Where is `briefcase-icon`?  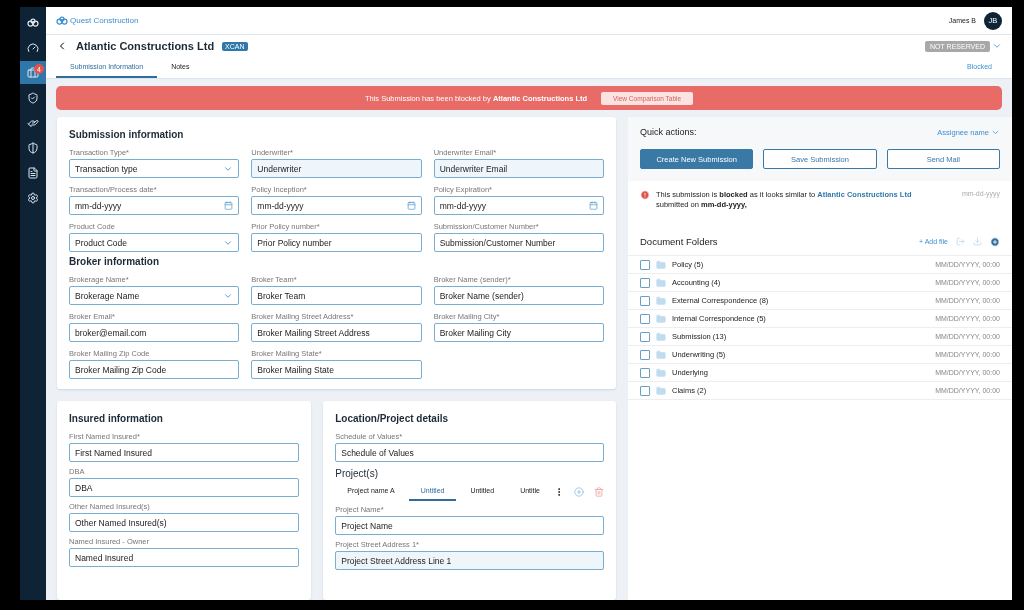 briefcase-icon is located at coordinates (33, 72).